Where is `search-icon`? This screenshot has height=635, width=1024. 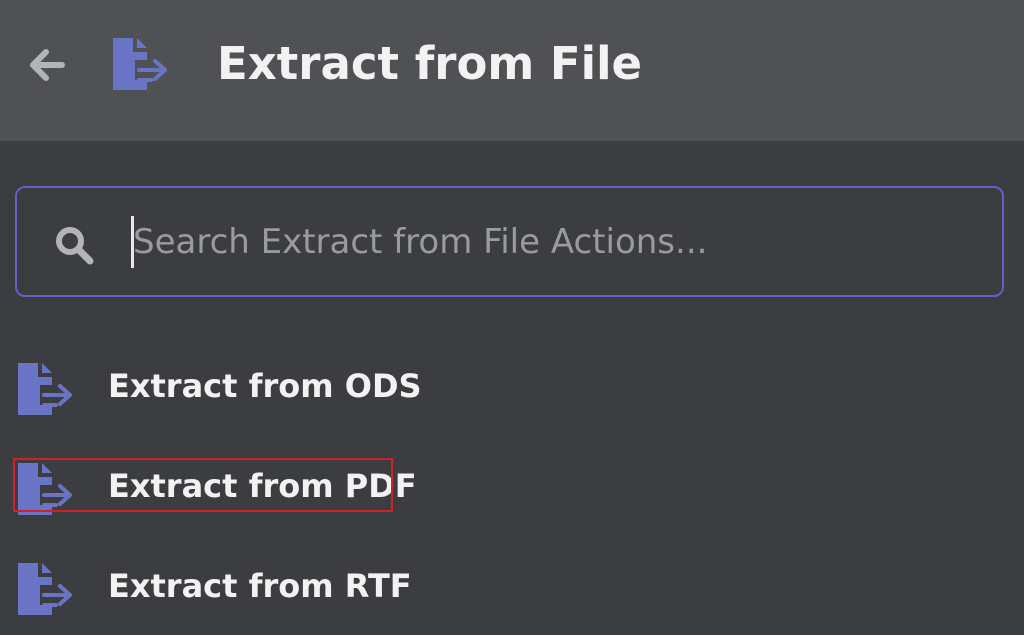
search-icon is located at coordinates (75, 246).